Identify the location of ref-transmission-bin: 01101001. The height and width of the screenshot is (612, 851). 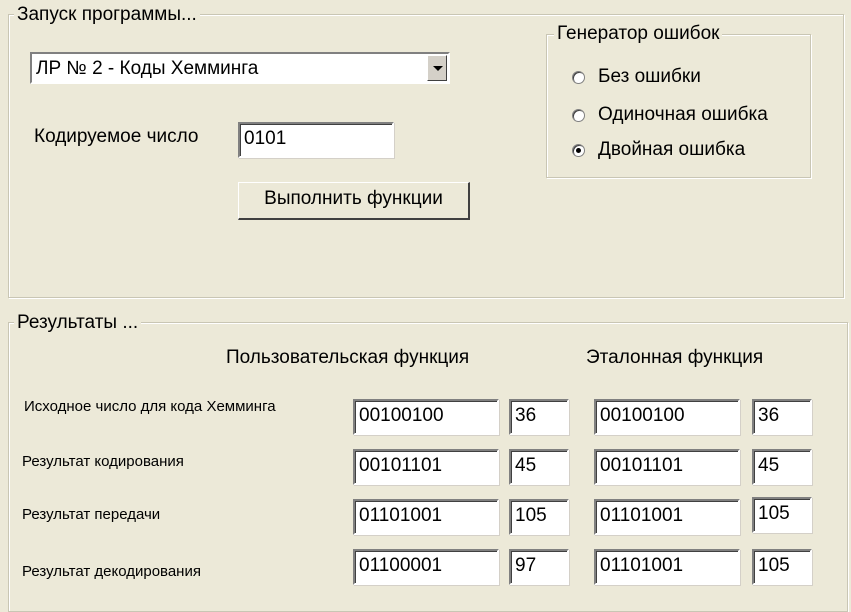
(667, 517).